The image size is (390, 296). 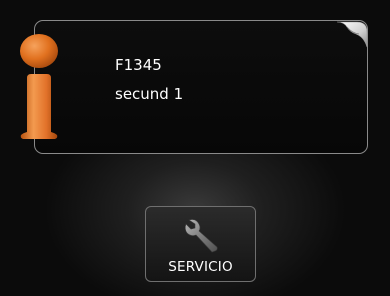 What do you see at coordinates (138, 65) in the screenshot?
I see `alarm-code: F1345` at bounding box center [138, 65].